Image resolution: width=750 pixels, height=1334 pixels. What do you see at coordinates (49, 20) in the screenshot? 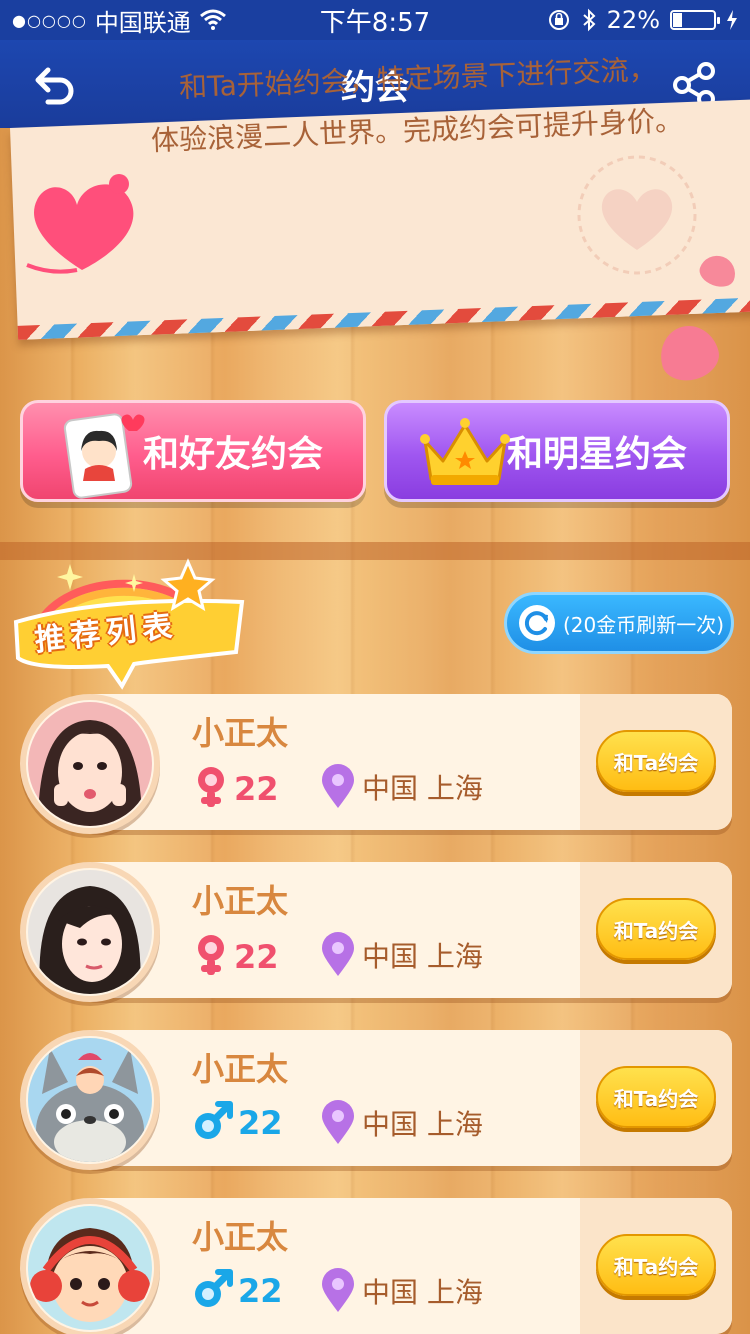
I see `signal-dots: ●○○○○` at bounding box center [49, 20].